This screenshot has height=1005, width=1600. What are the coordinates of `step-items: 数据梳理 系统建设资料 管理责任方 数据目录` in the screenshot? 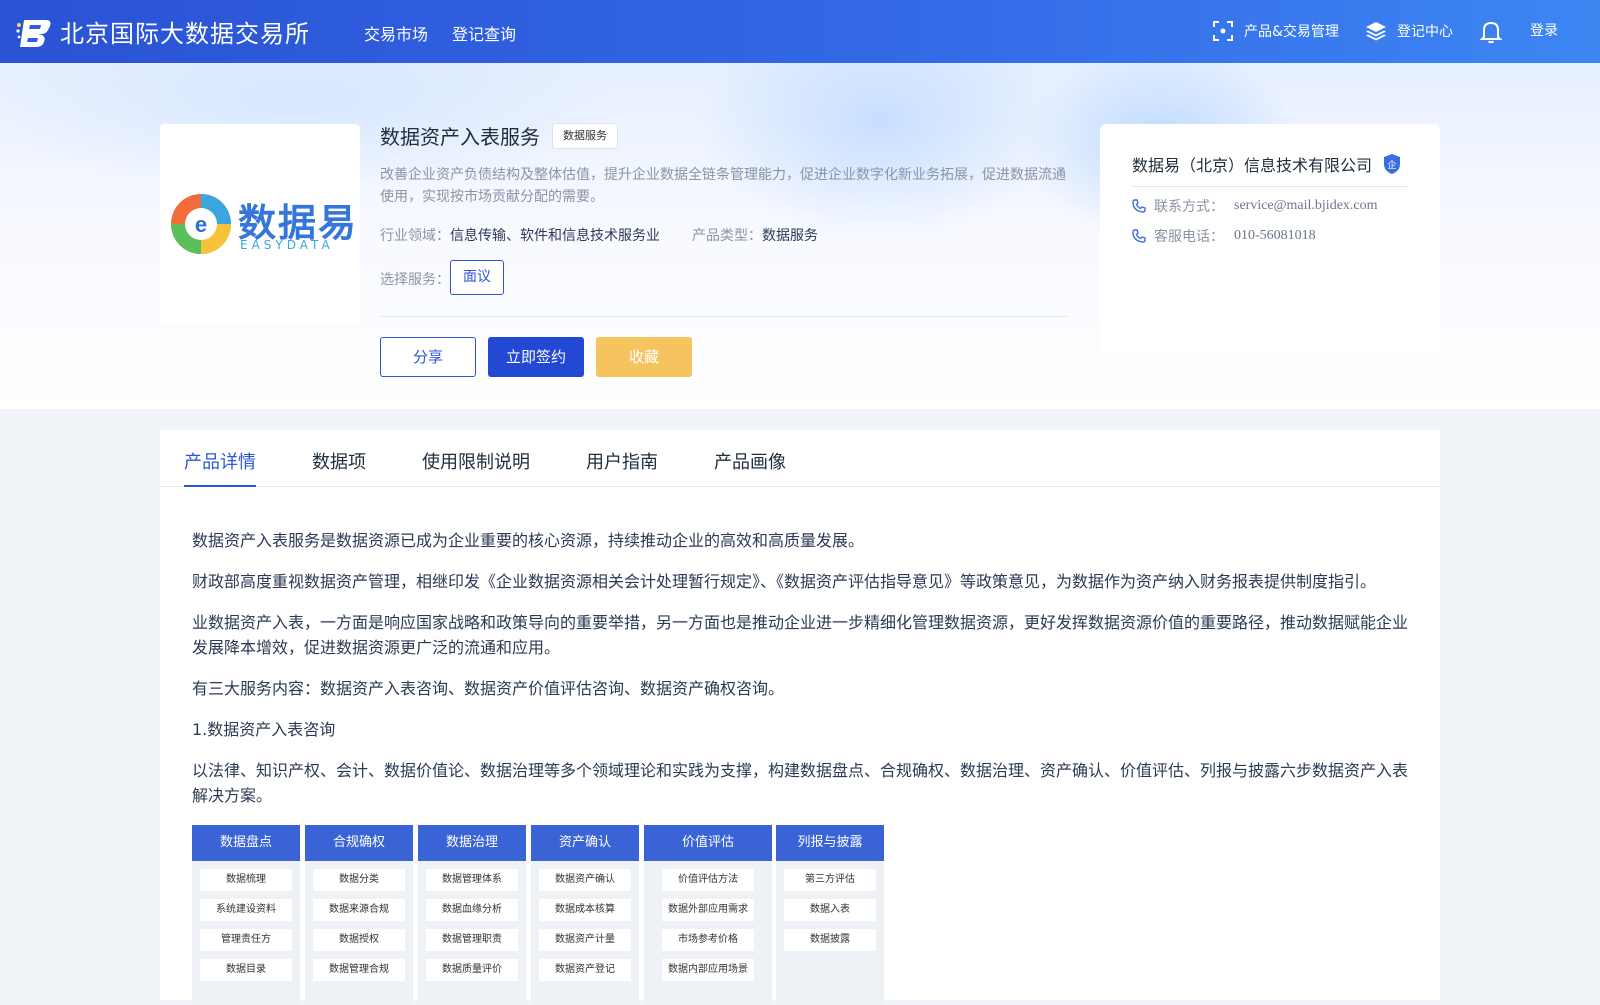 It's located at (246, 929).